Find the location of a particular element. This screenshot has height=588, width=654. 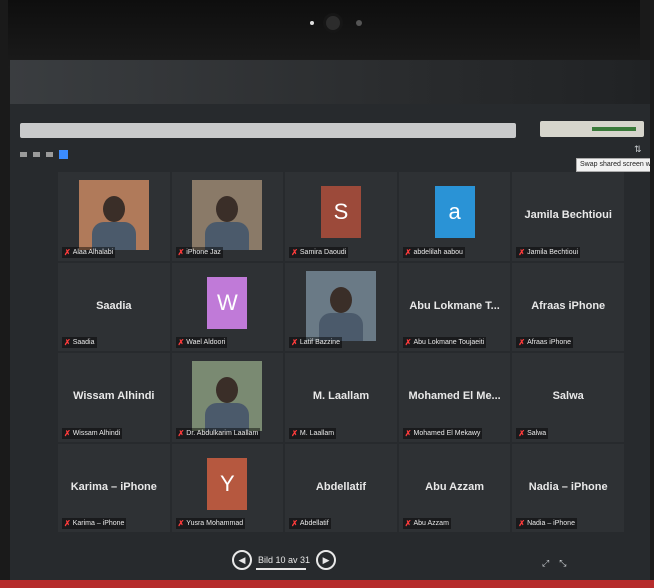

participant-display-name: M. Laallam is located at coordinates (341, 396).